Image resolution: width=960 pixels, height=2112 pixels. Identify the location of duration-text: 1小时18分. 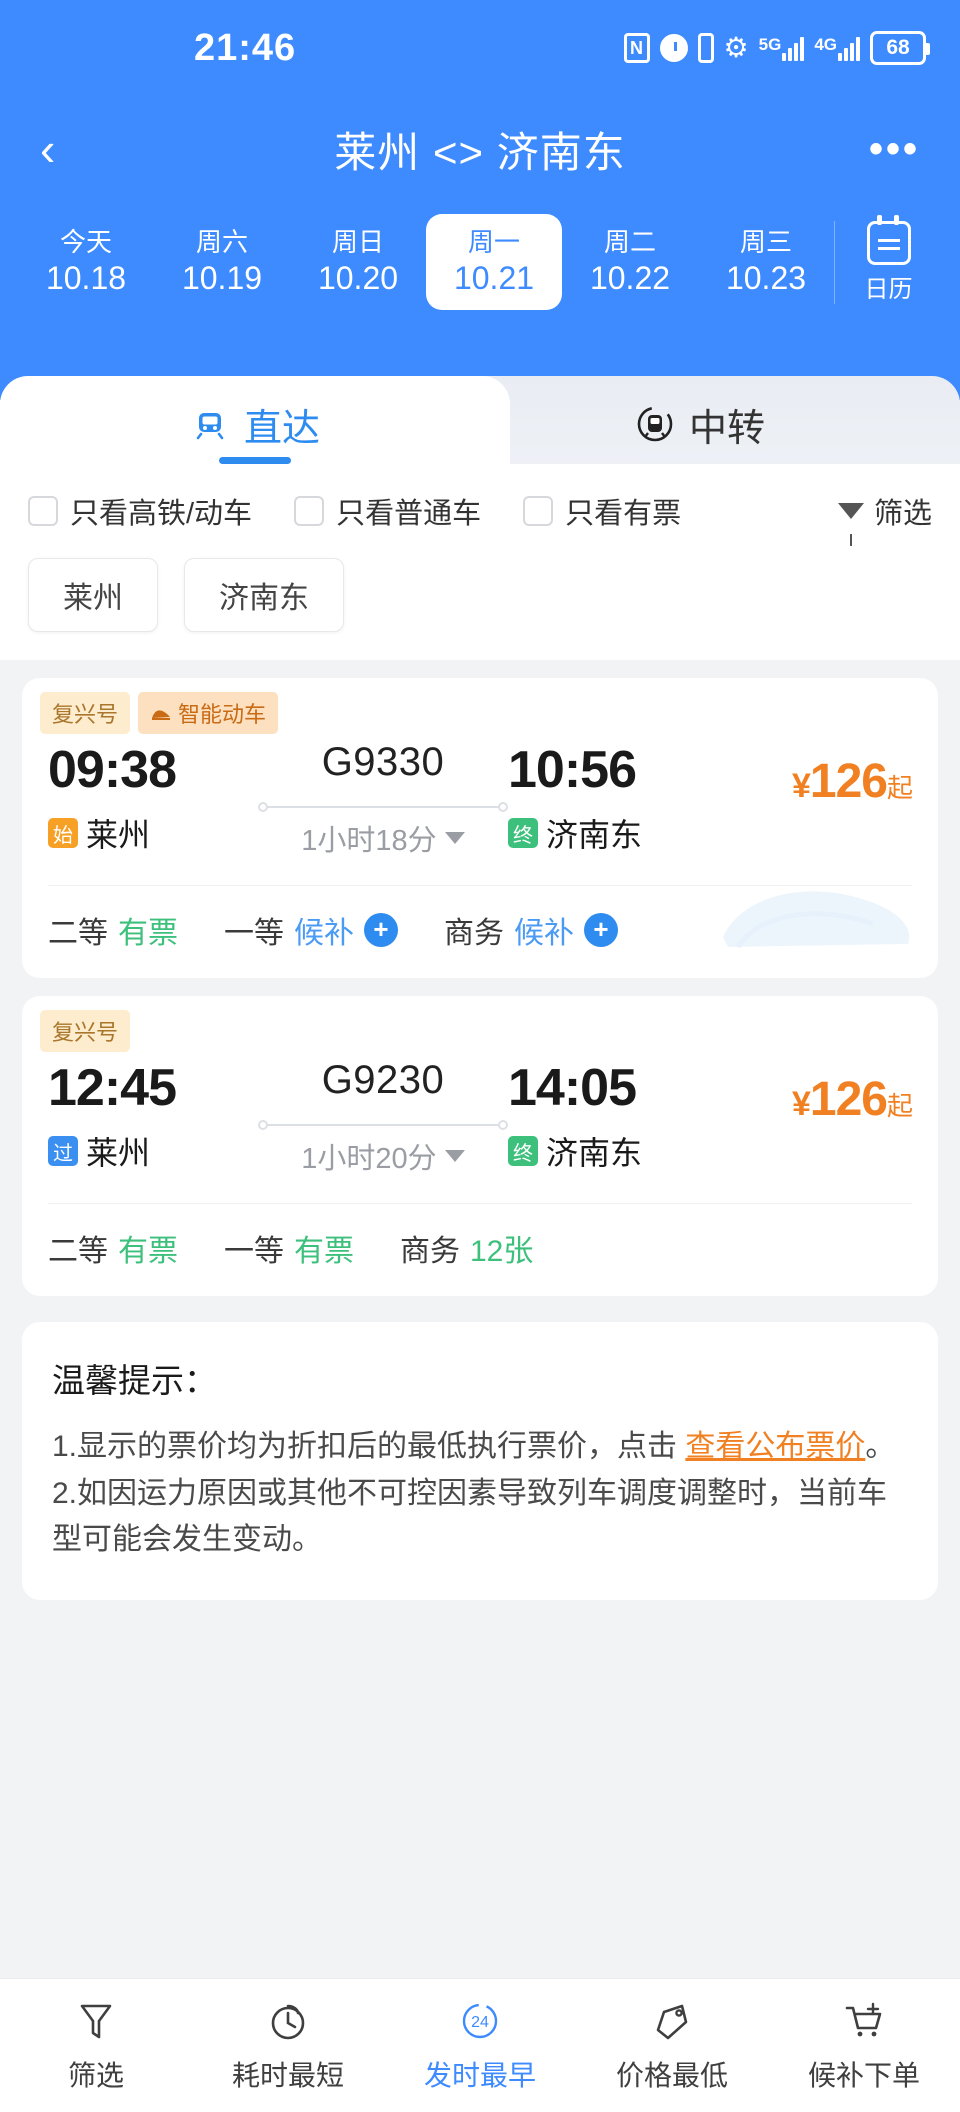
(369, 841).